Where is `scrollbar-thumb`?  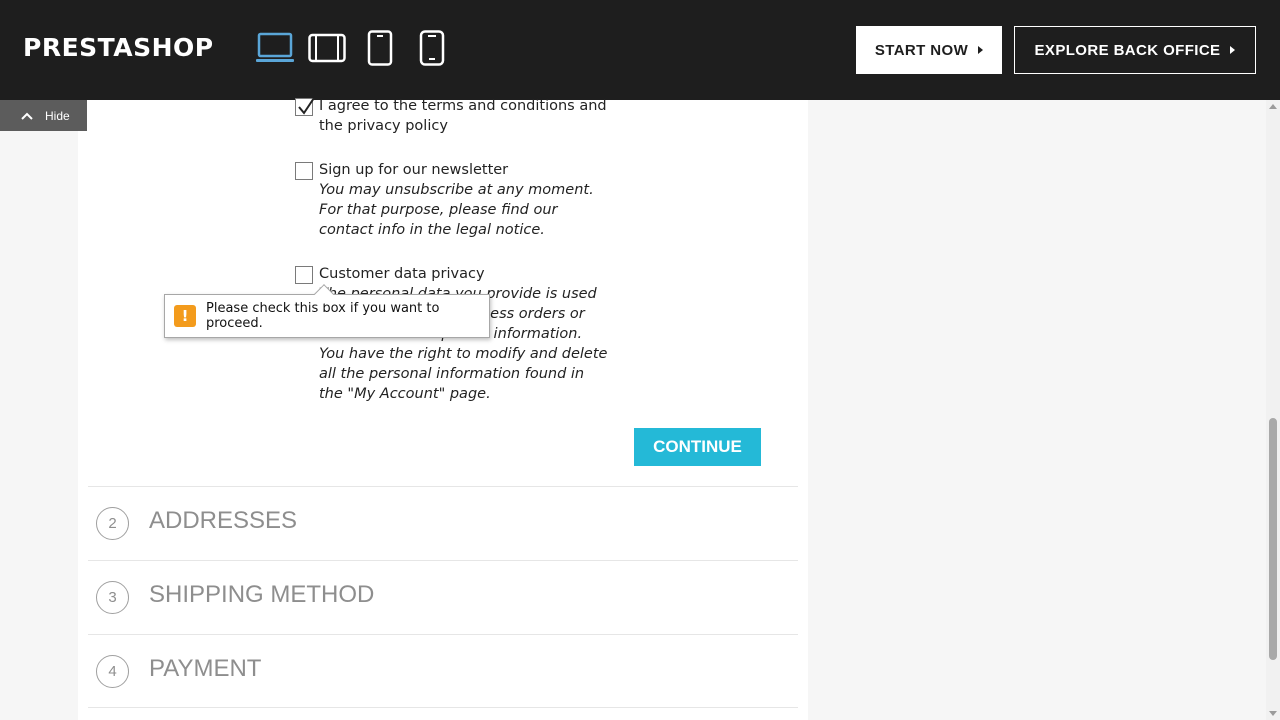 scrollbar-thumb is located at coordinates (1273, 539).